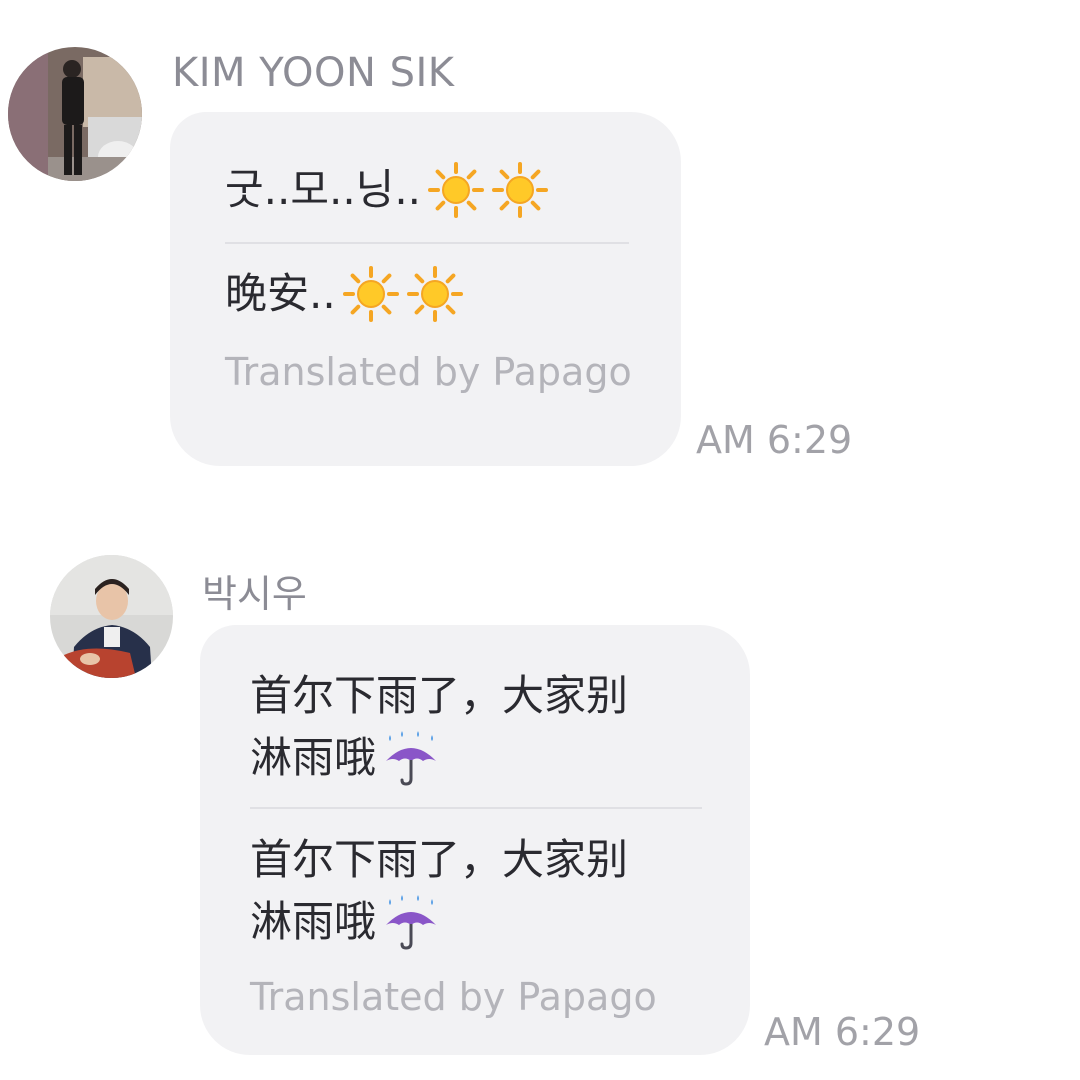  I want to click on sender-avatar-kim-yoon-sik, so click(75, 114).